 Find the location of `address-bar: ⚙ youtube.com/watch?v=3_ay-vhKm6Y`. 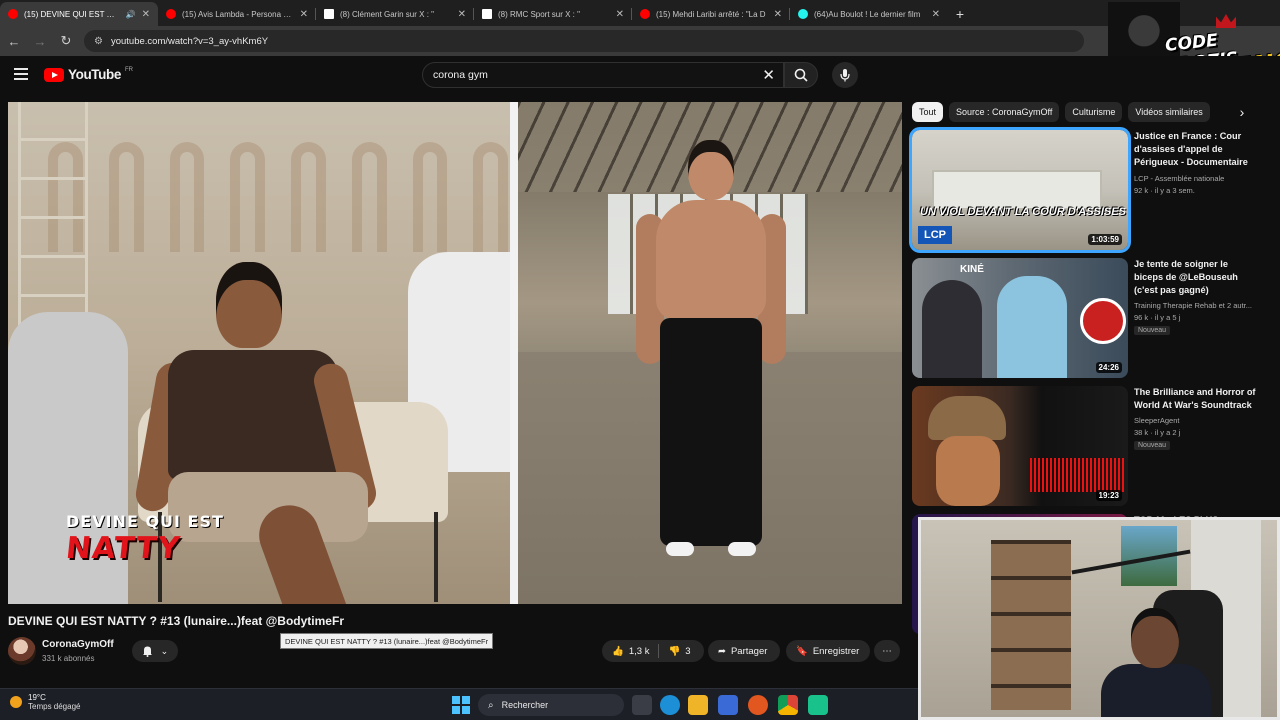

address-bar: ⚙ youtube.com/watch?v=3_ay-vhKm6Y is located at coordinates (584, 41).